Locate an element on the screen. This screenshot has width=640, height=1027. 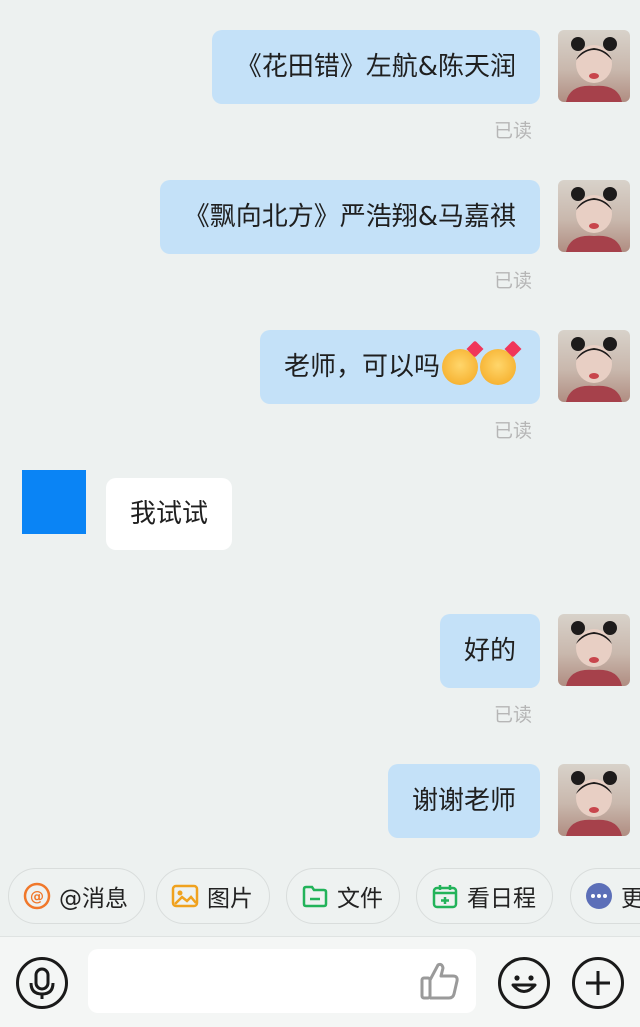
message-bubble: 好的 is located at coordinates (489, 651).